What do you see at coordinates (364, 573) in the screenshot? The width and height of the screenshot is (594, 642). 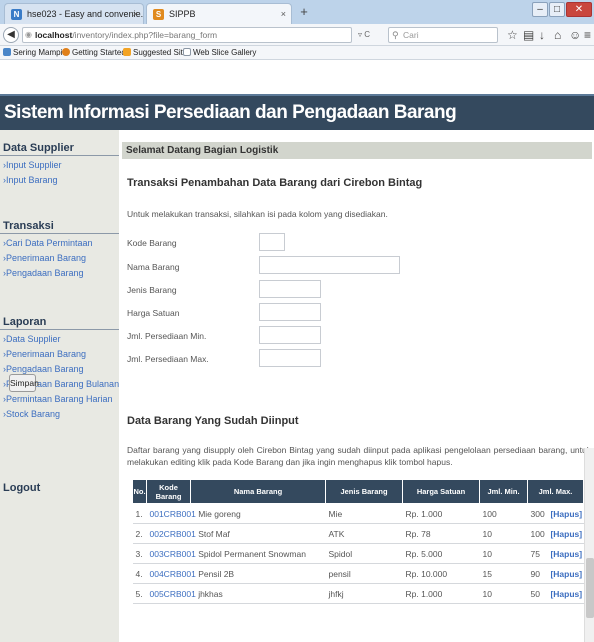 I see `cell-jenis: pensil` at bounding box center [364, 573].